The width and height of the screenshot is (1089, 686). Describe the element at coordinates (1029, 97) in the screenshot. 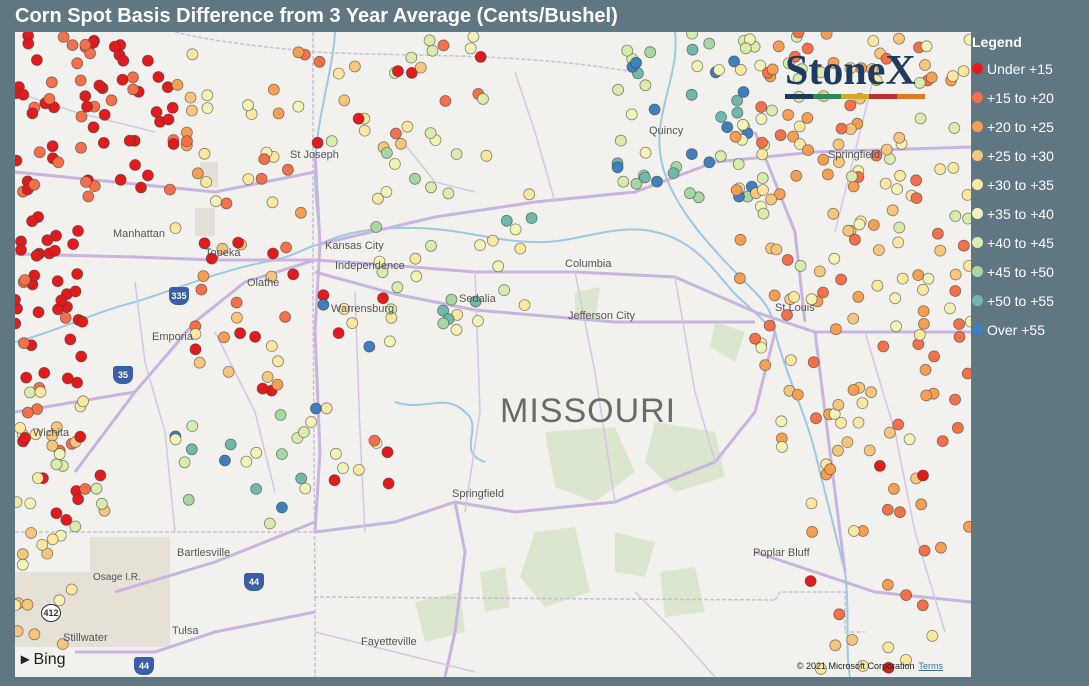

I see `legend-item: +15 to +20` at that location.